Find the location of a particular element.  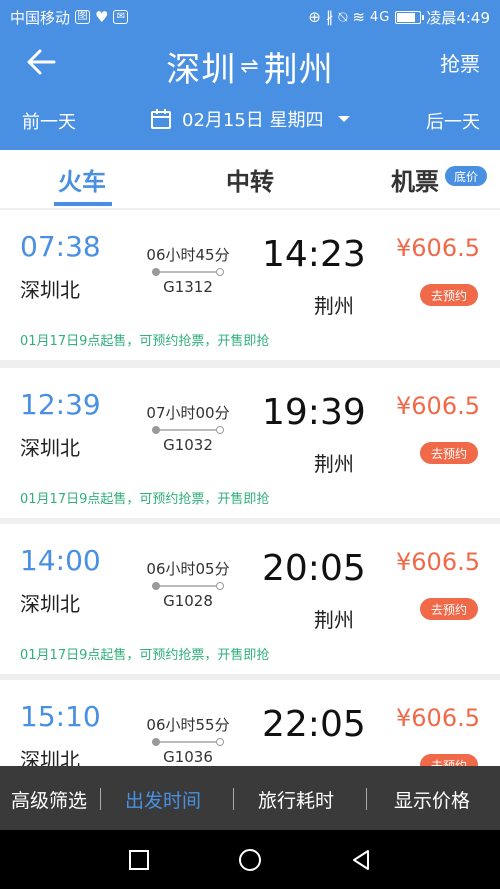

departure-time: 15:10 is located at coordinates (60, 716).